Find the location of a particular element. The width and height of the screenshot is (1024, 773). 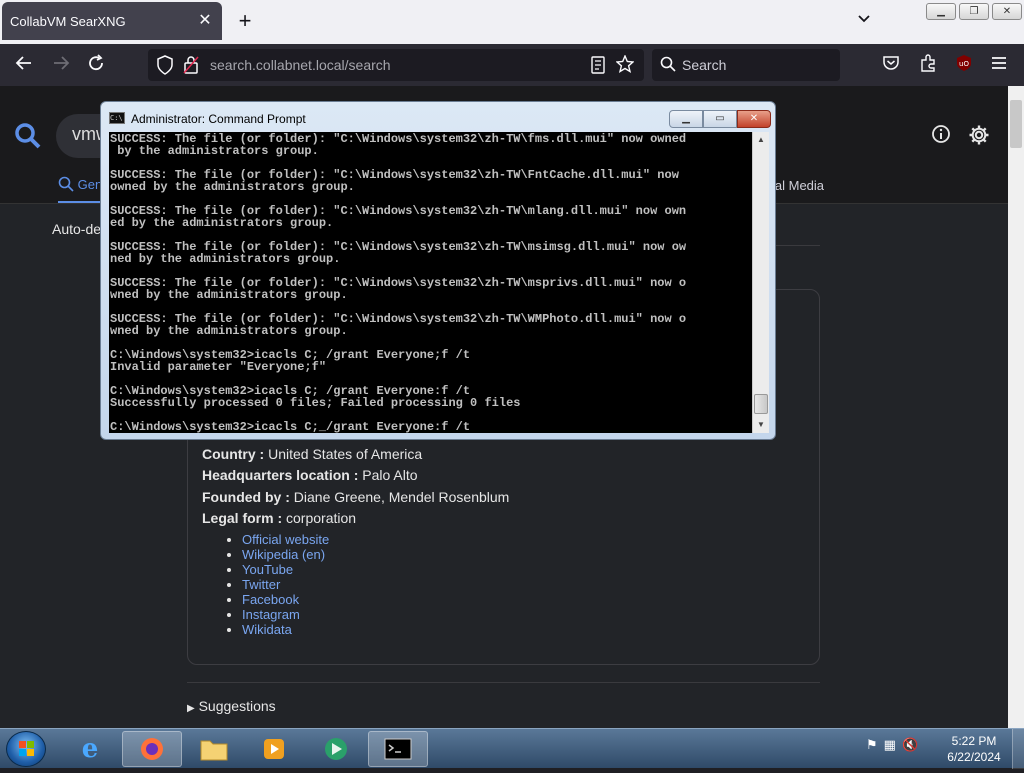

reader-view-icon is located at coordinates (598, 67).